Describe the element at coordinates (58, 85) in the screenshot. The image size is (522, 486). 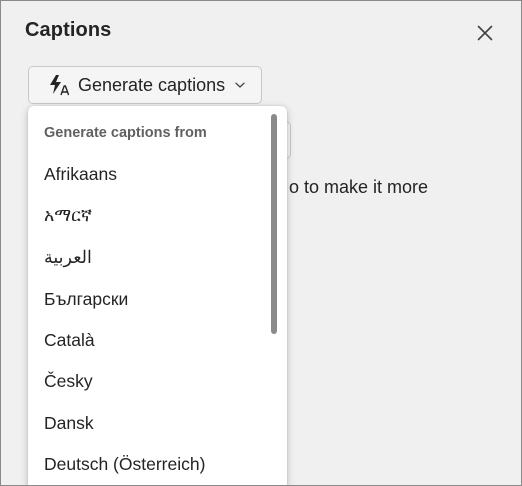
I see `lightning-caption-icon` at that location.